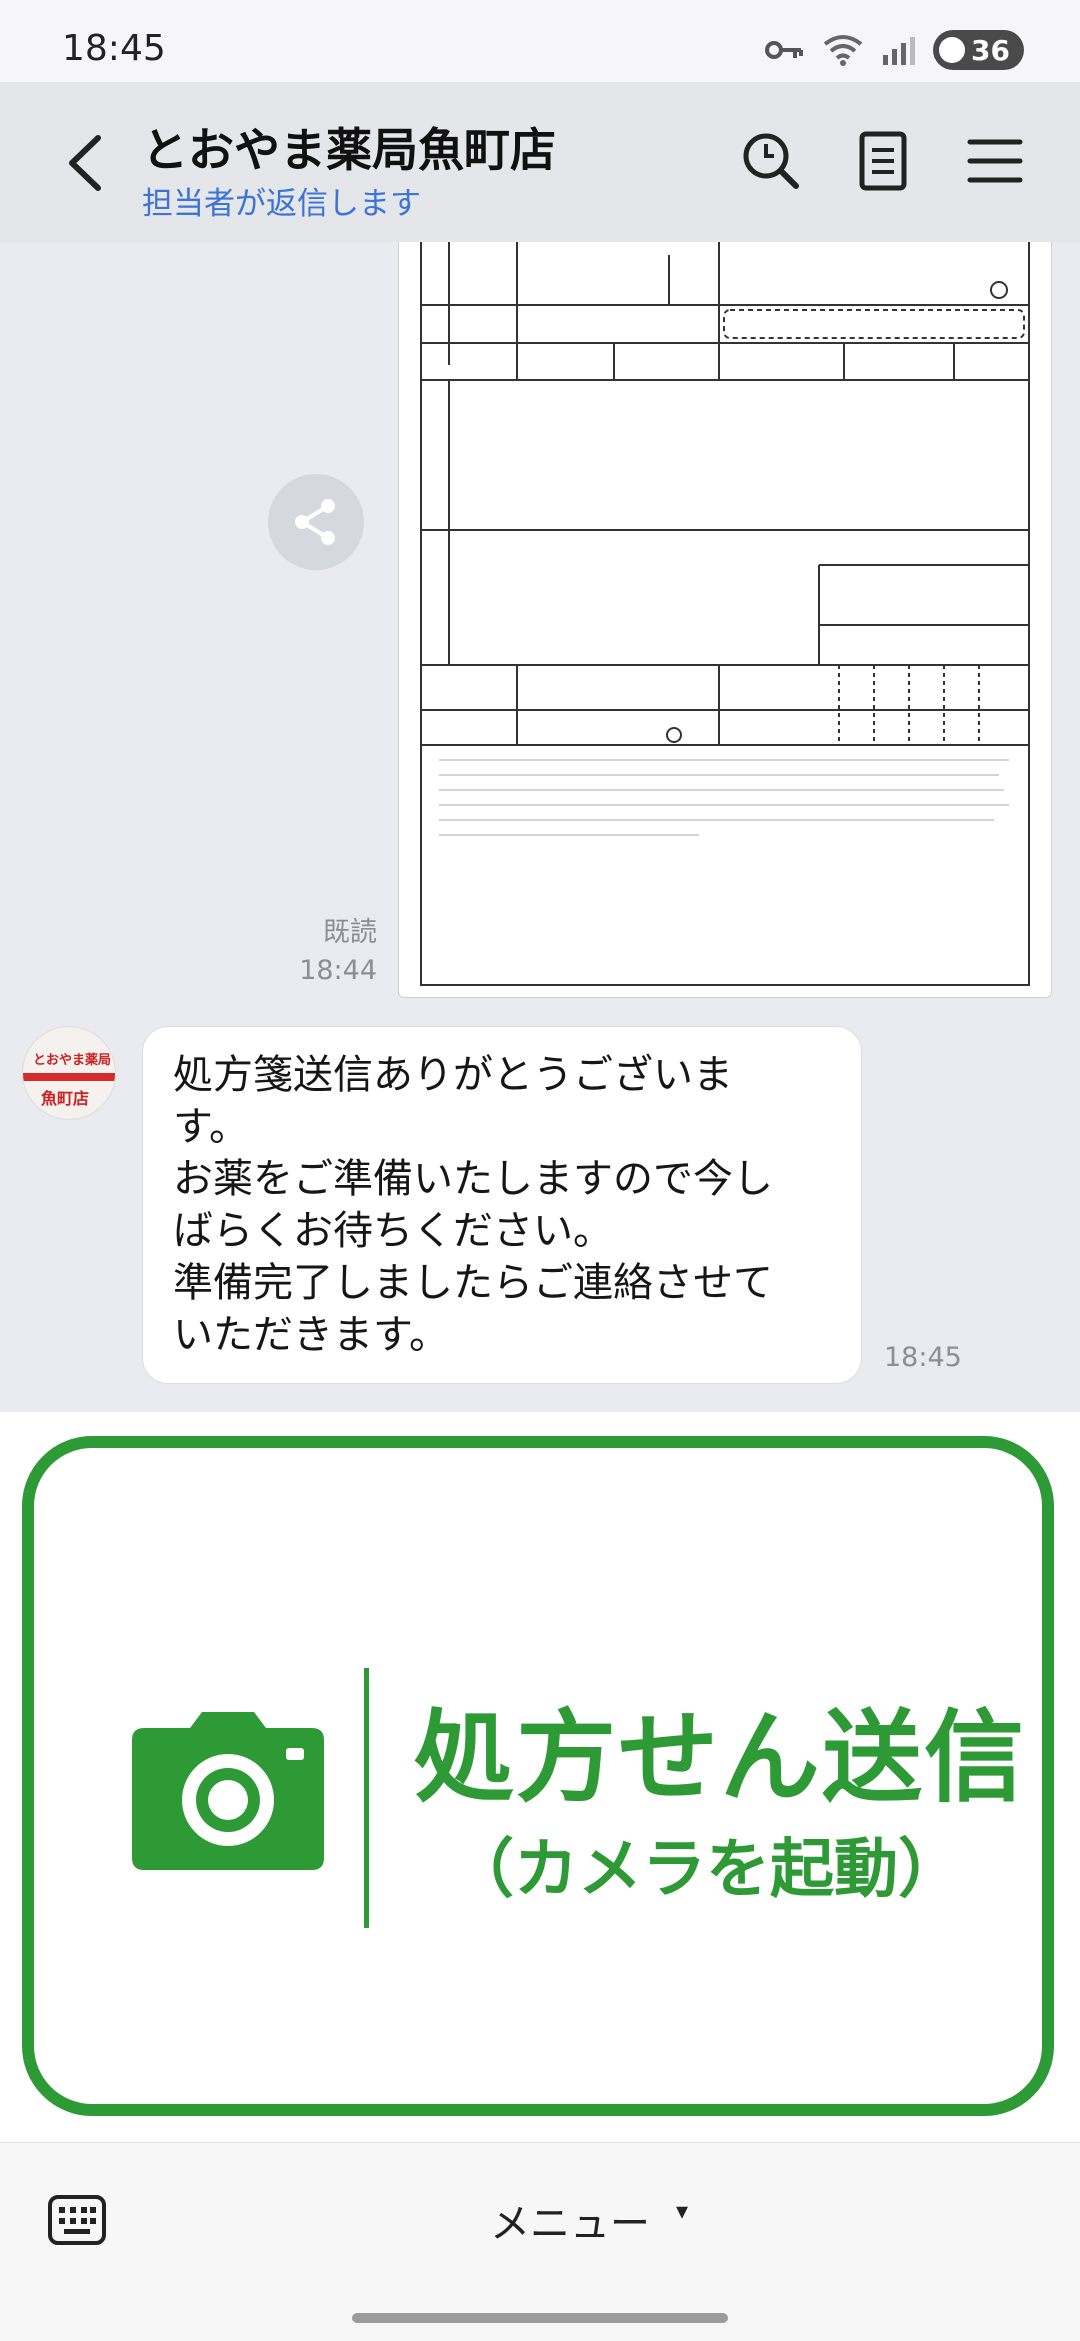 Image resolution: width=1080 pixels, height=2341 pixels. Describe the element at coordinates (393, 1231) in the screenshot. I see `message-line: ばらくお待ちください。` at that location.